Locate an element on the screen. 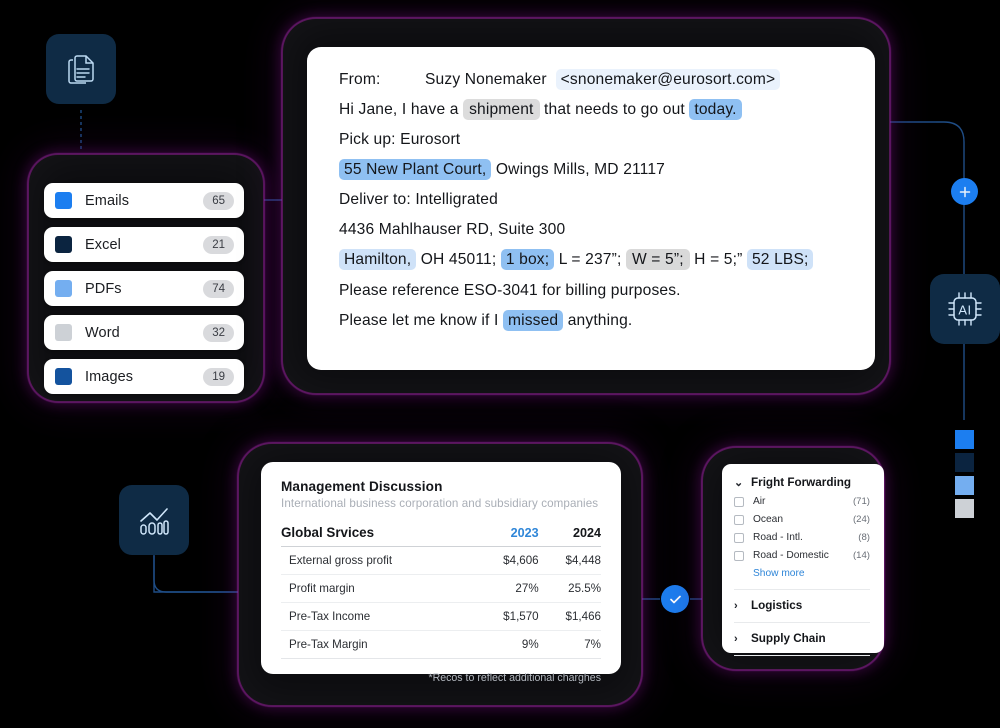 This screenshot has width=1000, height=728. add-node is located at coordinates (964, 191).